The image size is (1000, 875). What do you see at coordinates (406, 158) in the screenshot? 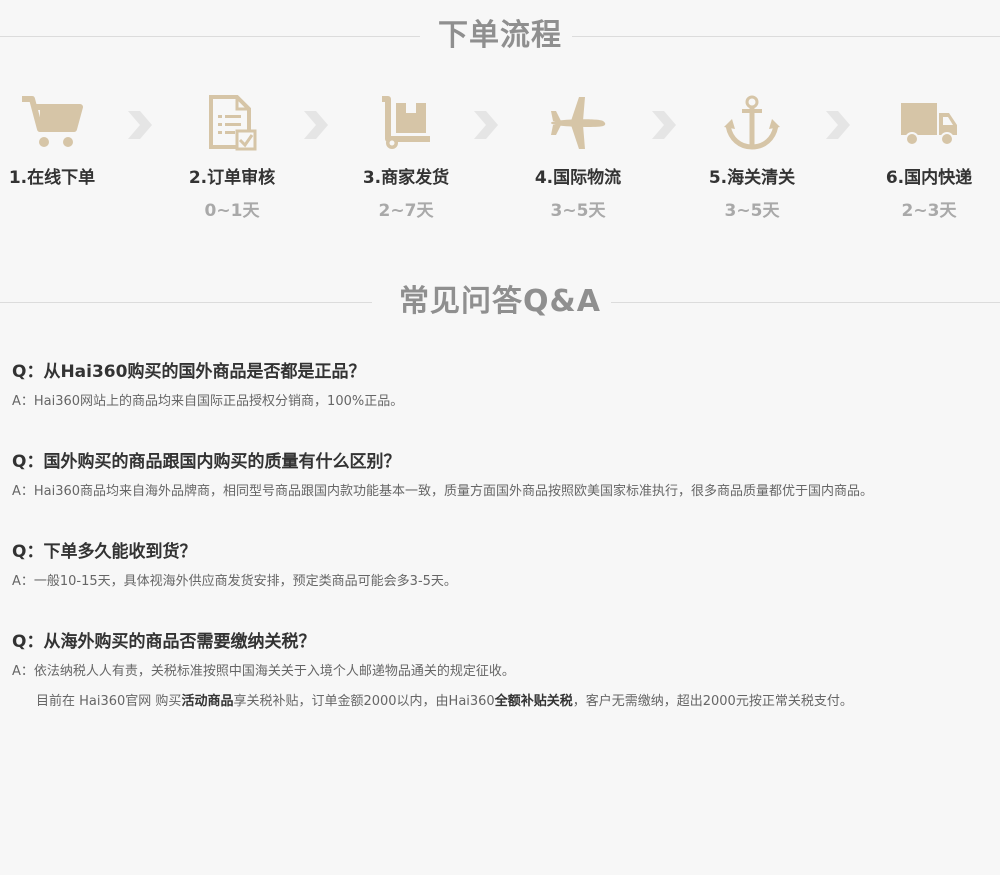
I see `step-3: 3.商家发货 2~7天` at bounding box center [406, 158].